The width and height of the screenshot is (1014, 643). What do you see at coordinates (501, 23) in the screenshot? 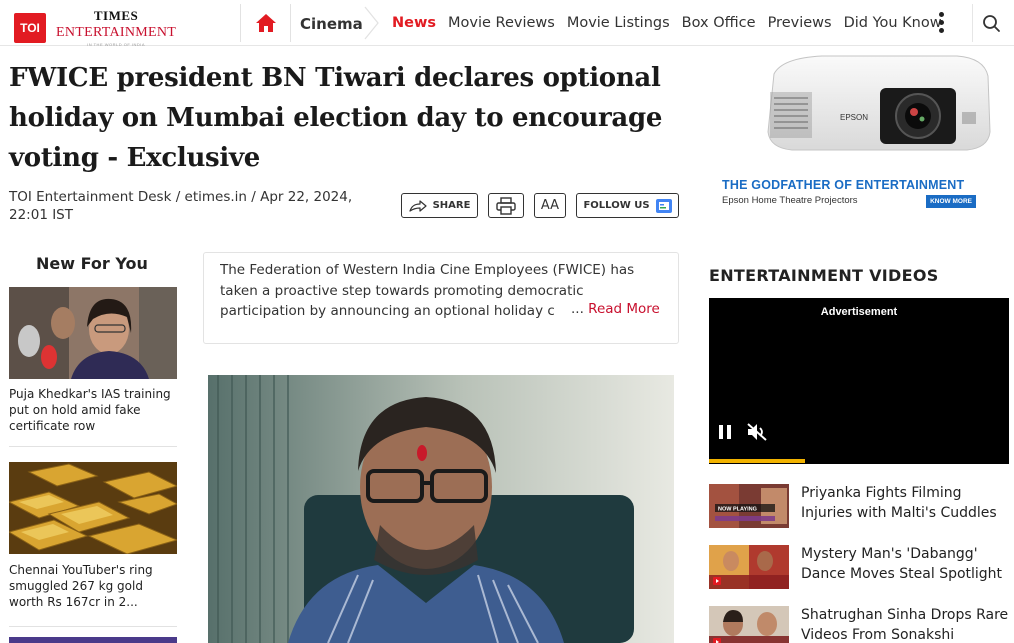
I see `nav-link-movie-reviews: Movie Reviews` at bounding box center [501, 23].